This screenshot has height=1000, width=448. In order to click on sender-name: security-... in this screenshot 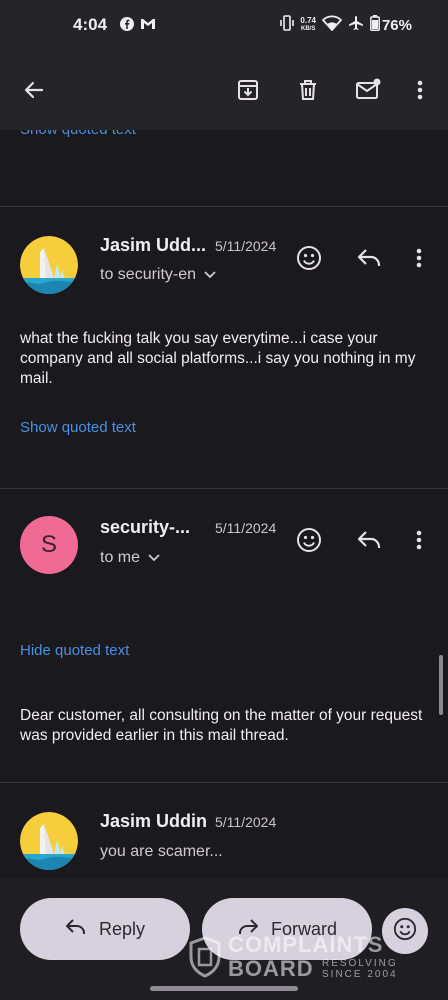, I will do `click(145, 527)`.